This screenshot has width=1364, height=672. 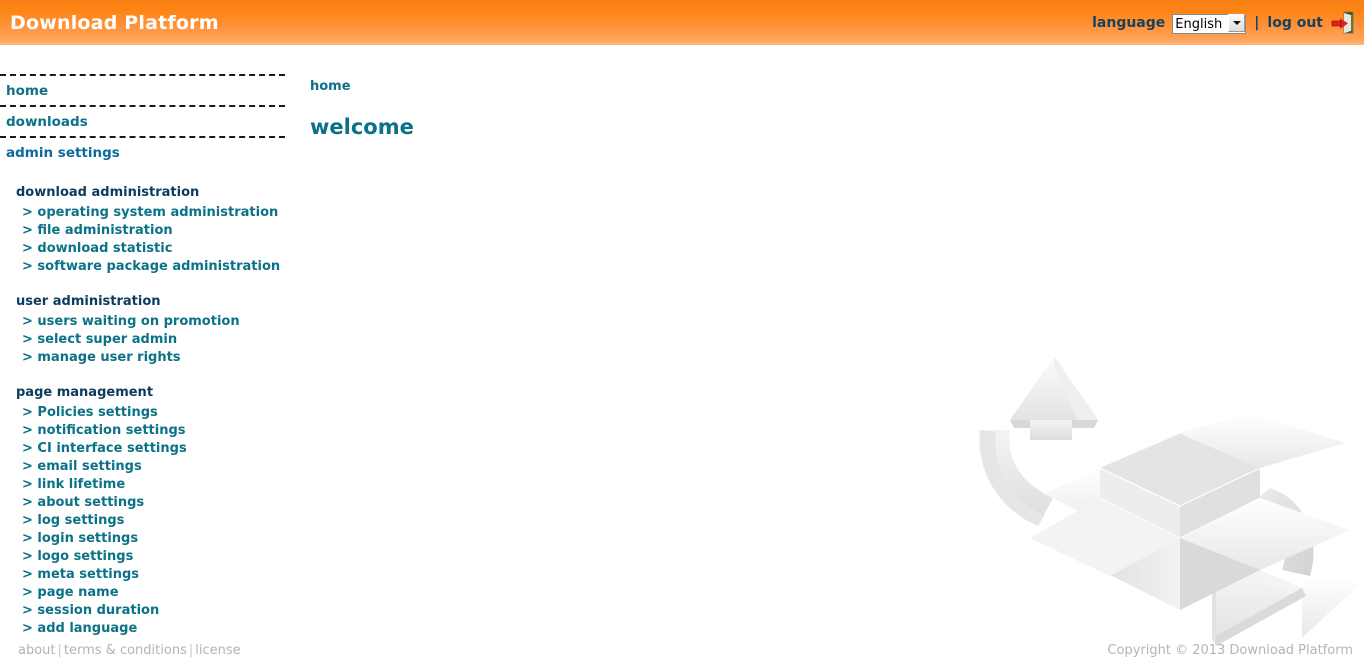 What do you see at coordinates (158, 231) in the screenshot?
I see `sidebar-item-file-administration: > file administration` at bounding box center [158, 231].